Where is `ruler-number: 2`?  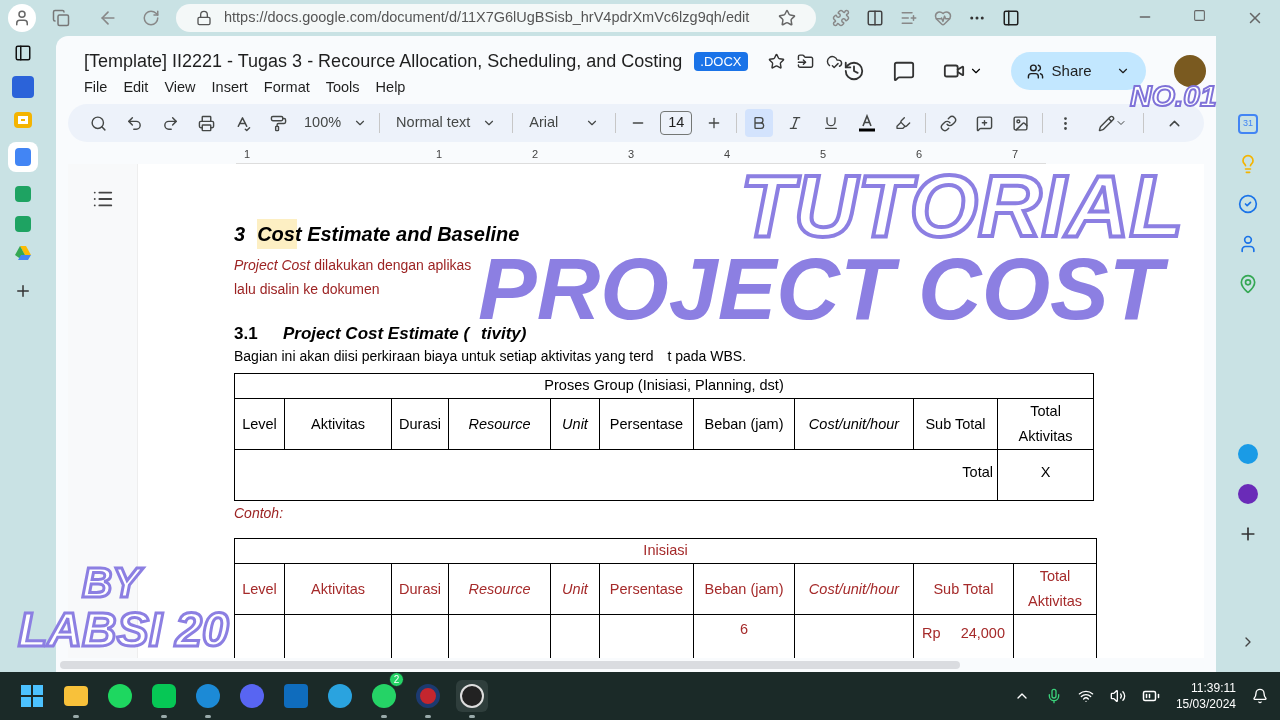 ruler-number: 2 is located at coordinates (535, 154).